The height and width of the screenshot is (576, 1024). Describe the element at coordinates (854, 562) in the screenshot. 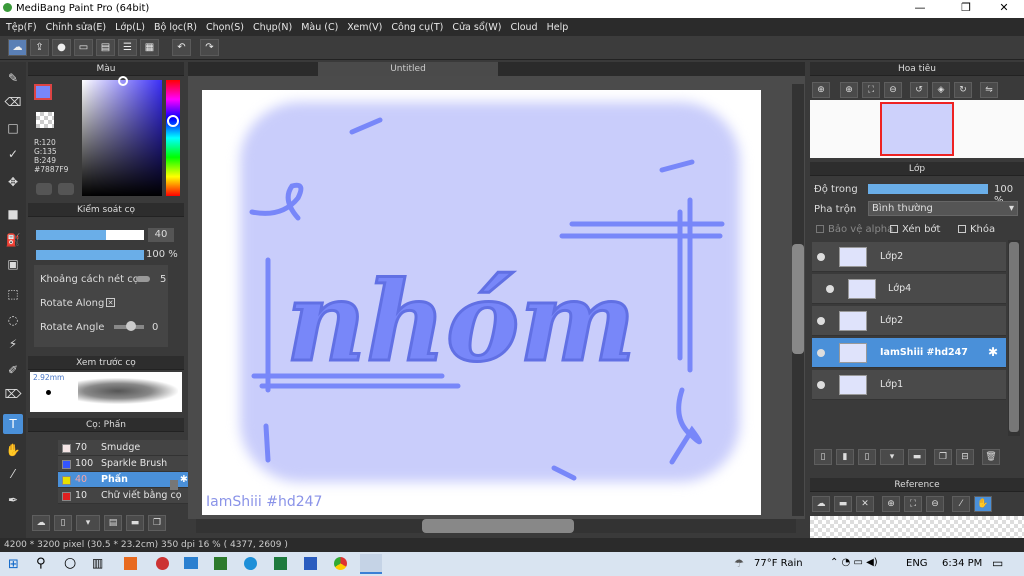

I see `tray-icons: ⌃ ◔ ▭ ◀)` at that location.